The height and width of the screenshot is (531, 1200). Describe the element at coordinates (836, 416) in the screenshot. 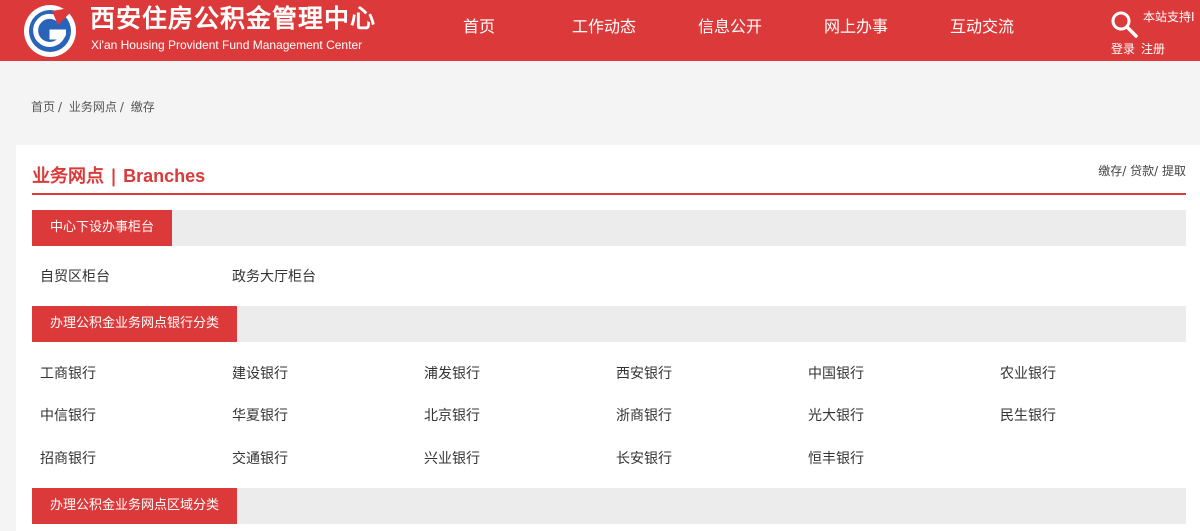

I see `bank-item: 光大银行` at that location.